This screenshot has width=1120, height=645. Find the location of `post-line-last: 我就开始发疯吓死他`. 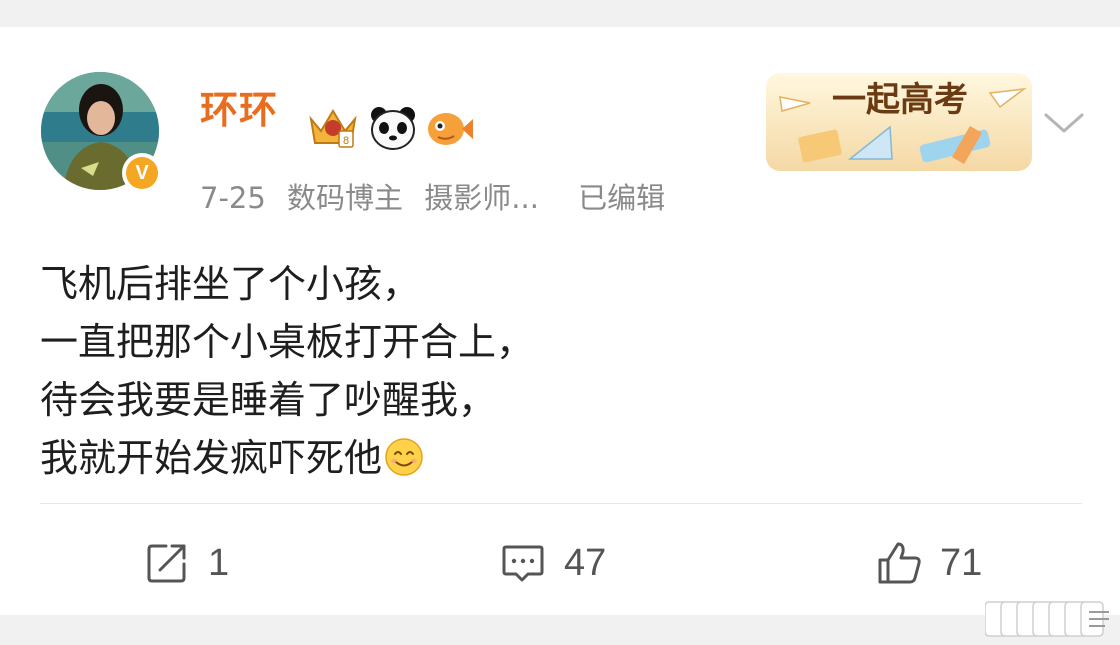

post-line-last: 我就开始发疯吓死他 is located at coordinates (287, 458).